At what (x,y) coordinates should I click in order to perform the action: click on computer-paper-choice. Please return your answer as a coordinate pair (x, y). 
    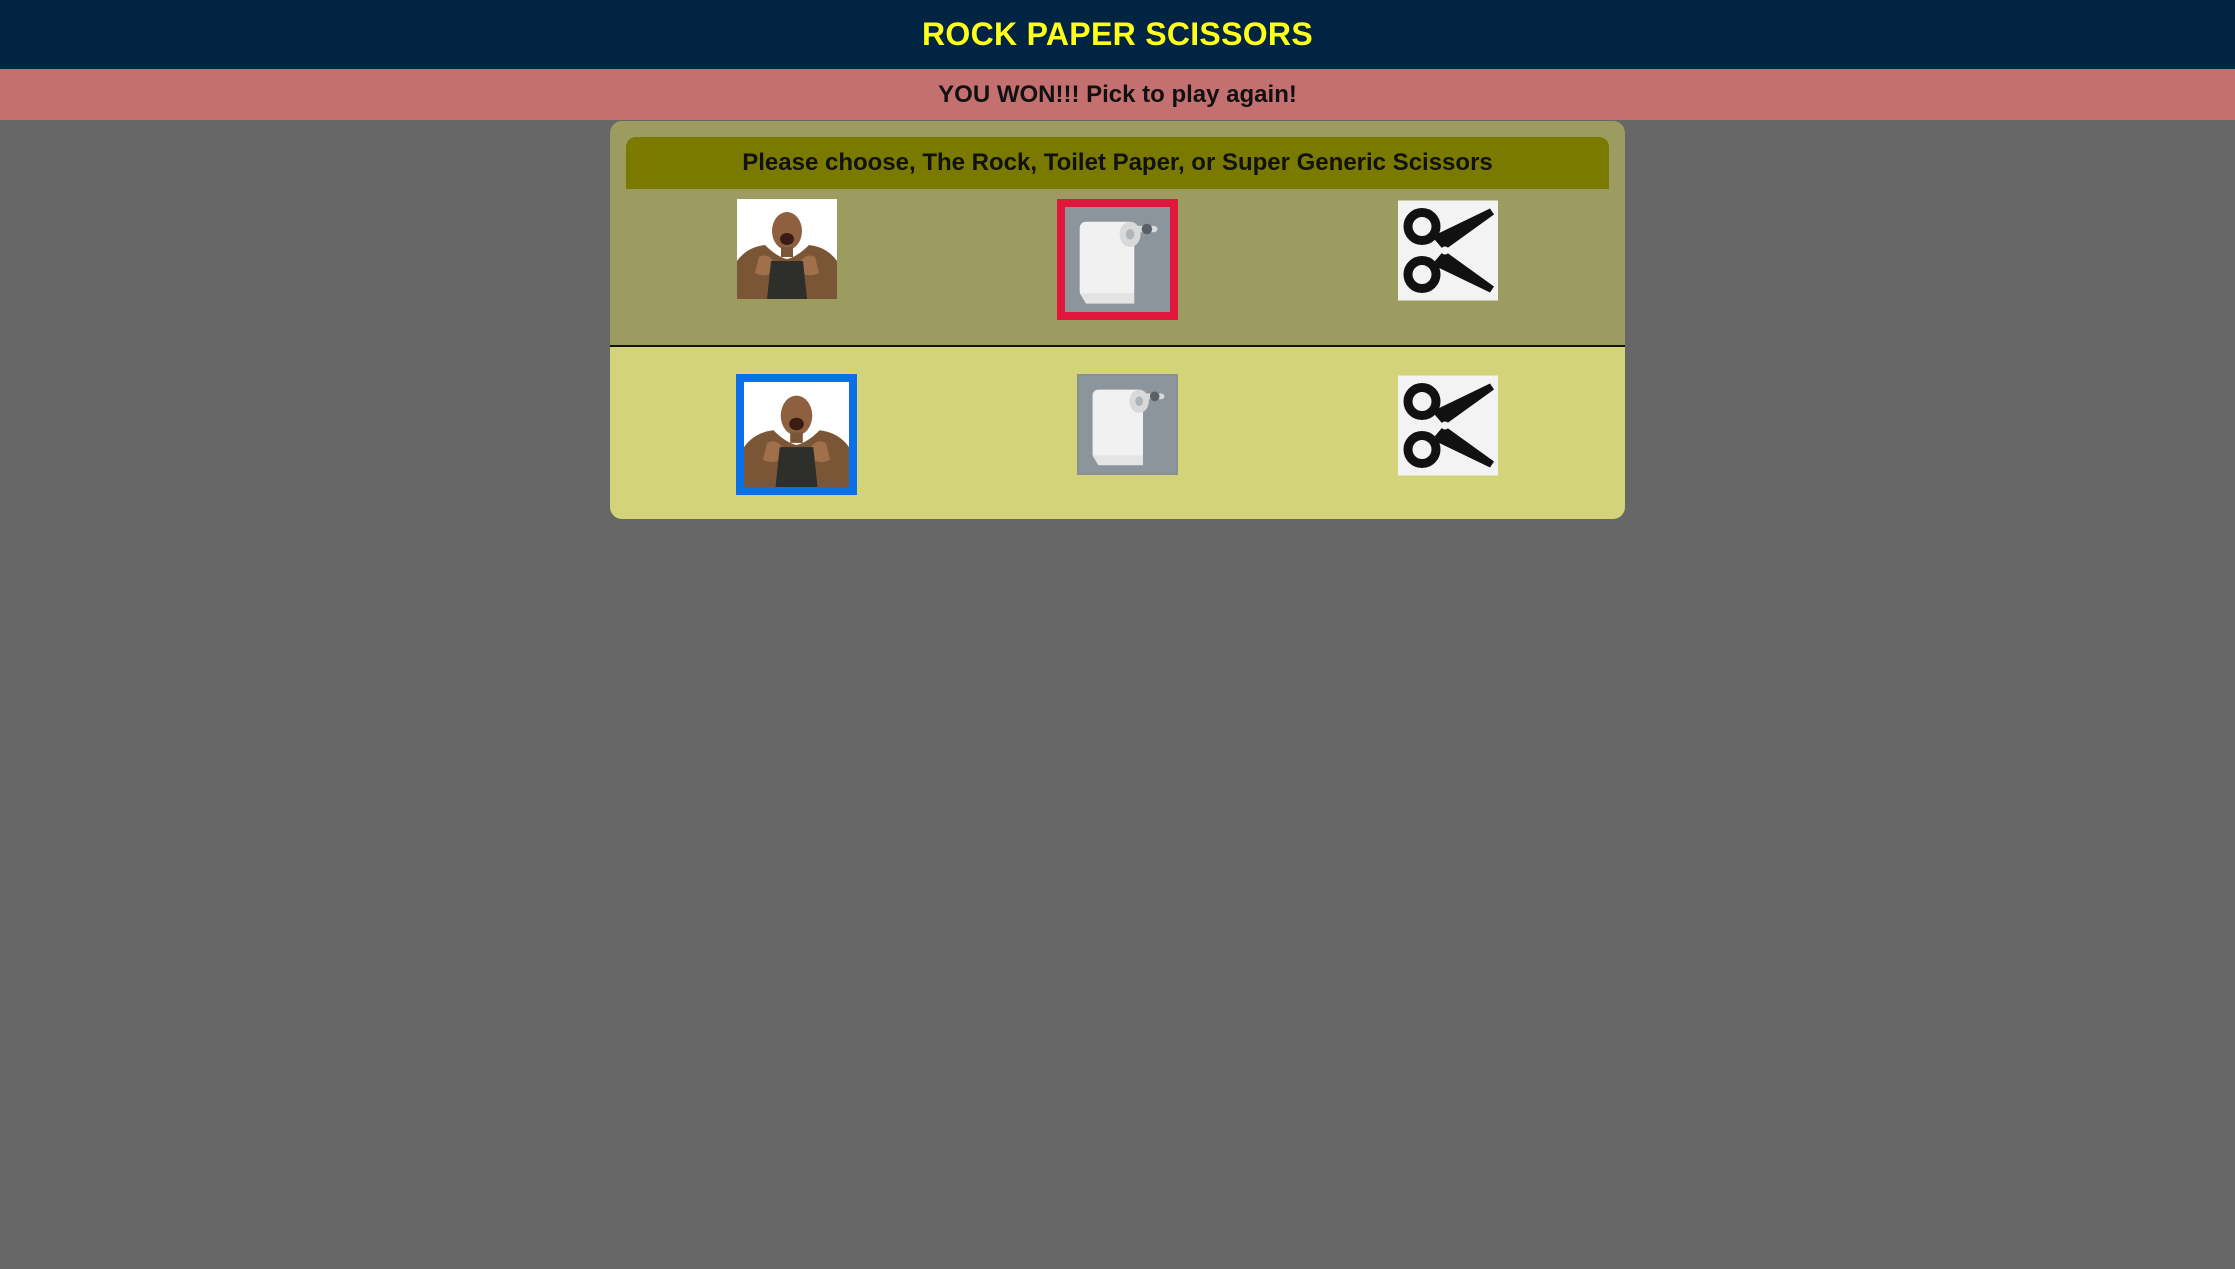
    Looking at the image, I should click on (1127, 424).